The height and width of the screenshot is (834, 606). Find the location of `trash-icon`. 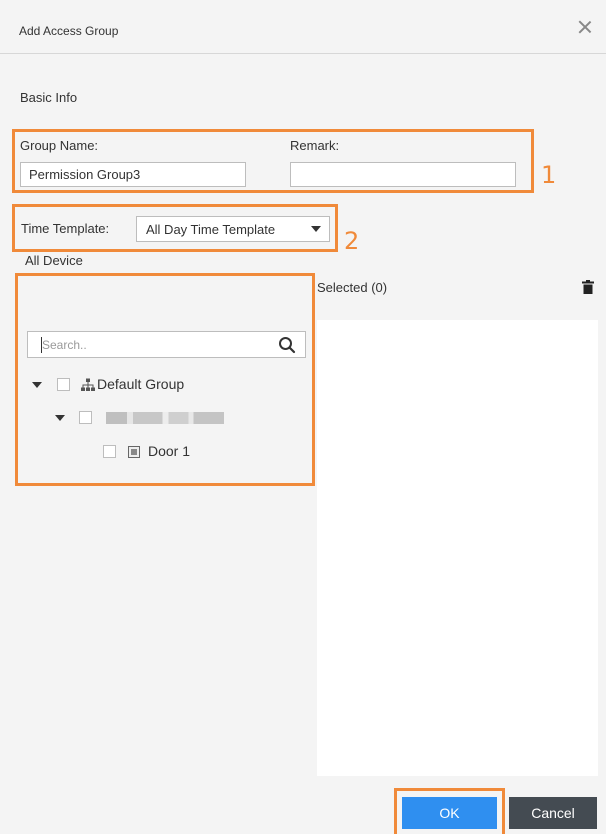

trash-icon is located at coordinates (588, 287).